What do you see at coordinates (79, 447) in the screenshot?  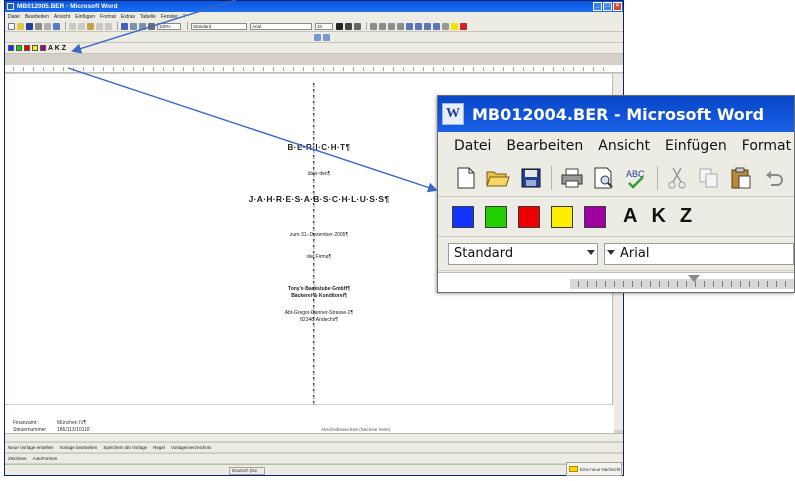 I see `vorlage-bearbeiten-button: Vorlage bearbeiten` at bounding box center [79, 447].